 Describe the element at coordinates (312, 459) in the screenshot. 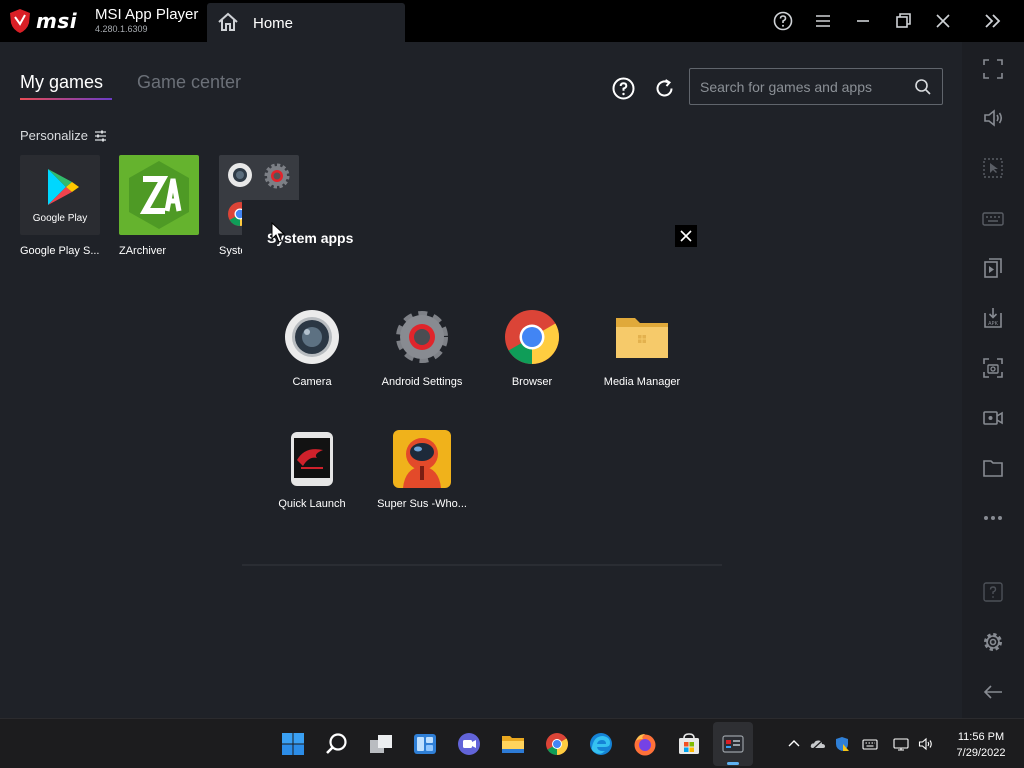

I see `quick-launch-icon` at that location.